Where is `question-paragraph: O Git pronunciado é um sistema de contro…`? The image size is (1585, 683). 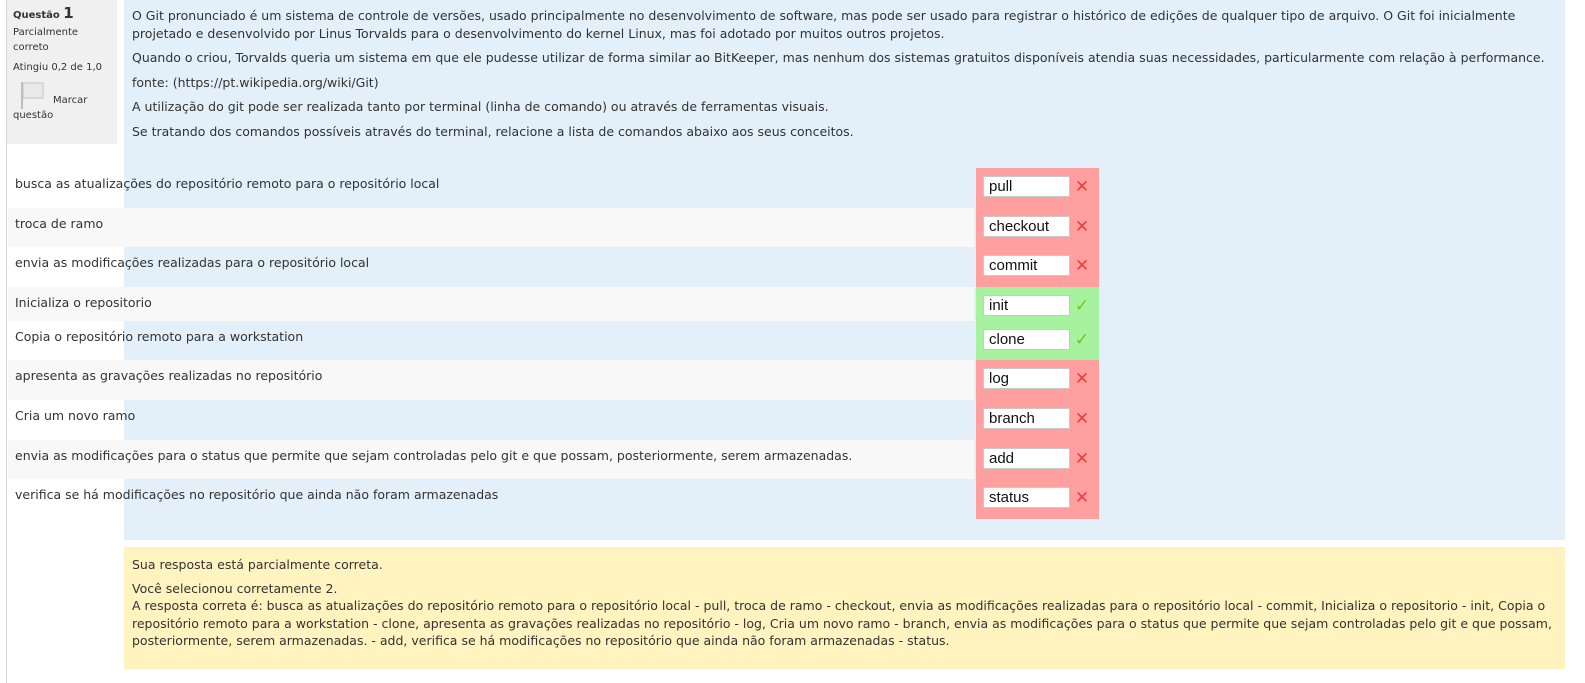
question-paragraph: O Git pronunciado é um sistema de contro… is located at coordinates (824, 24).